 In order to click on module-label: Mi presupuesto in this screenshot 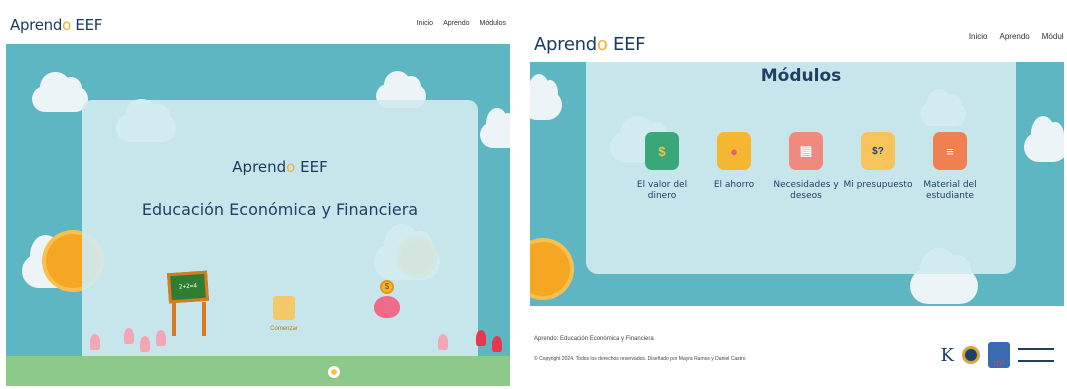, I will do `click(878, 185)`.